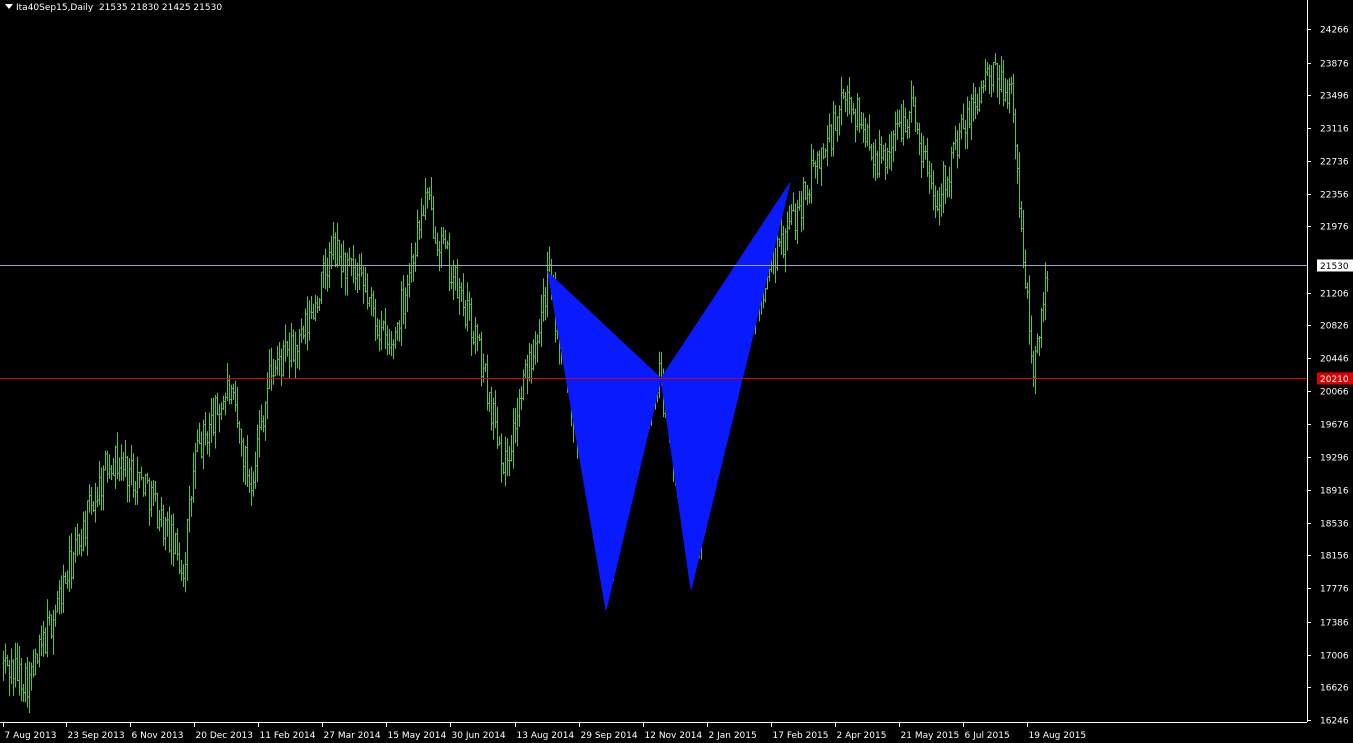 The image size is (1353, 743). What do you see at coordinates (55, 8) in the screenshot?
I see `symbol-label: Ita40Sep15,Daily` at bounding box center [55, 8].